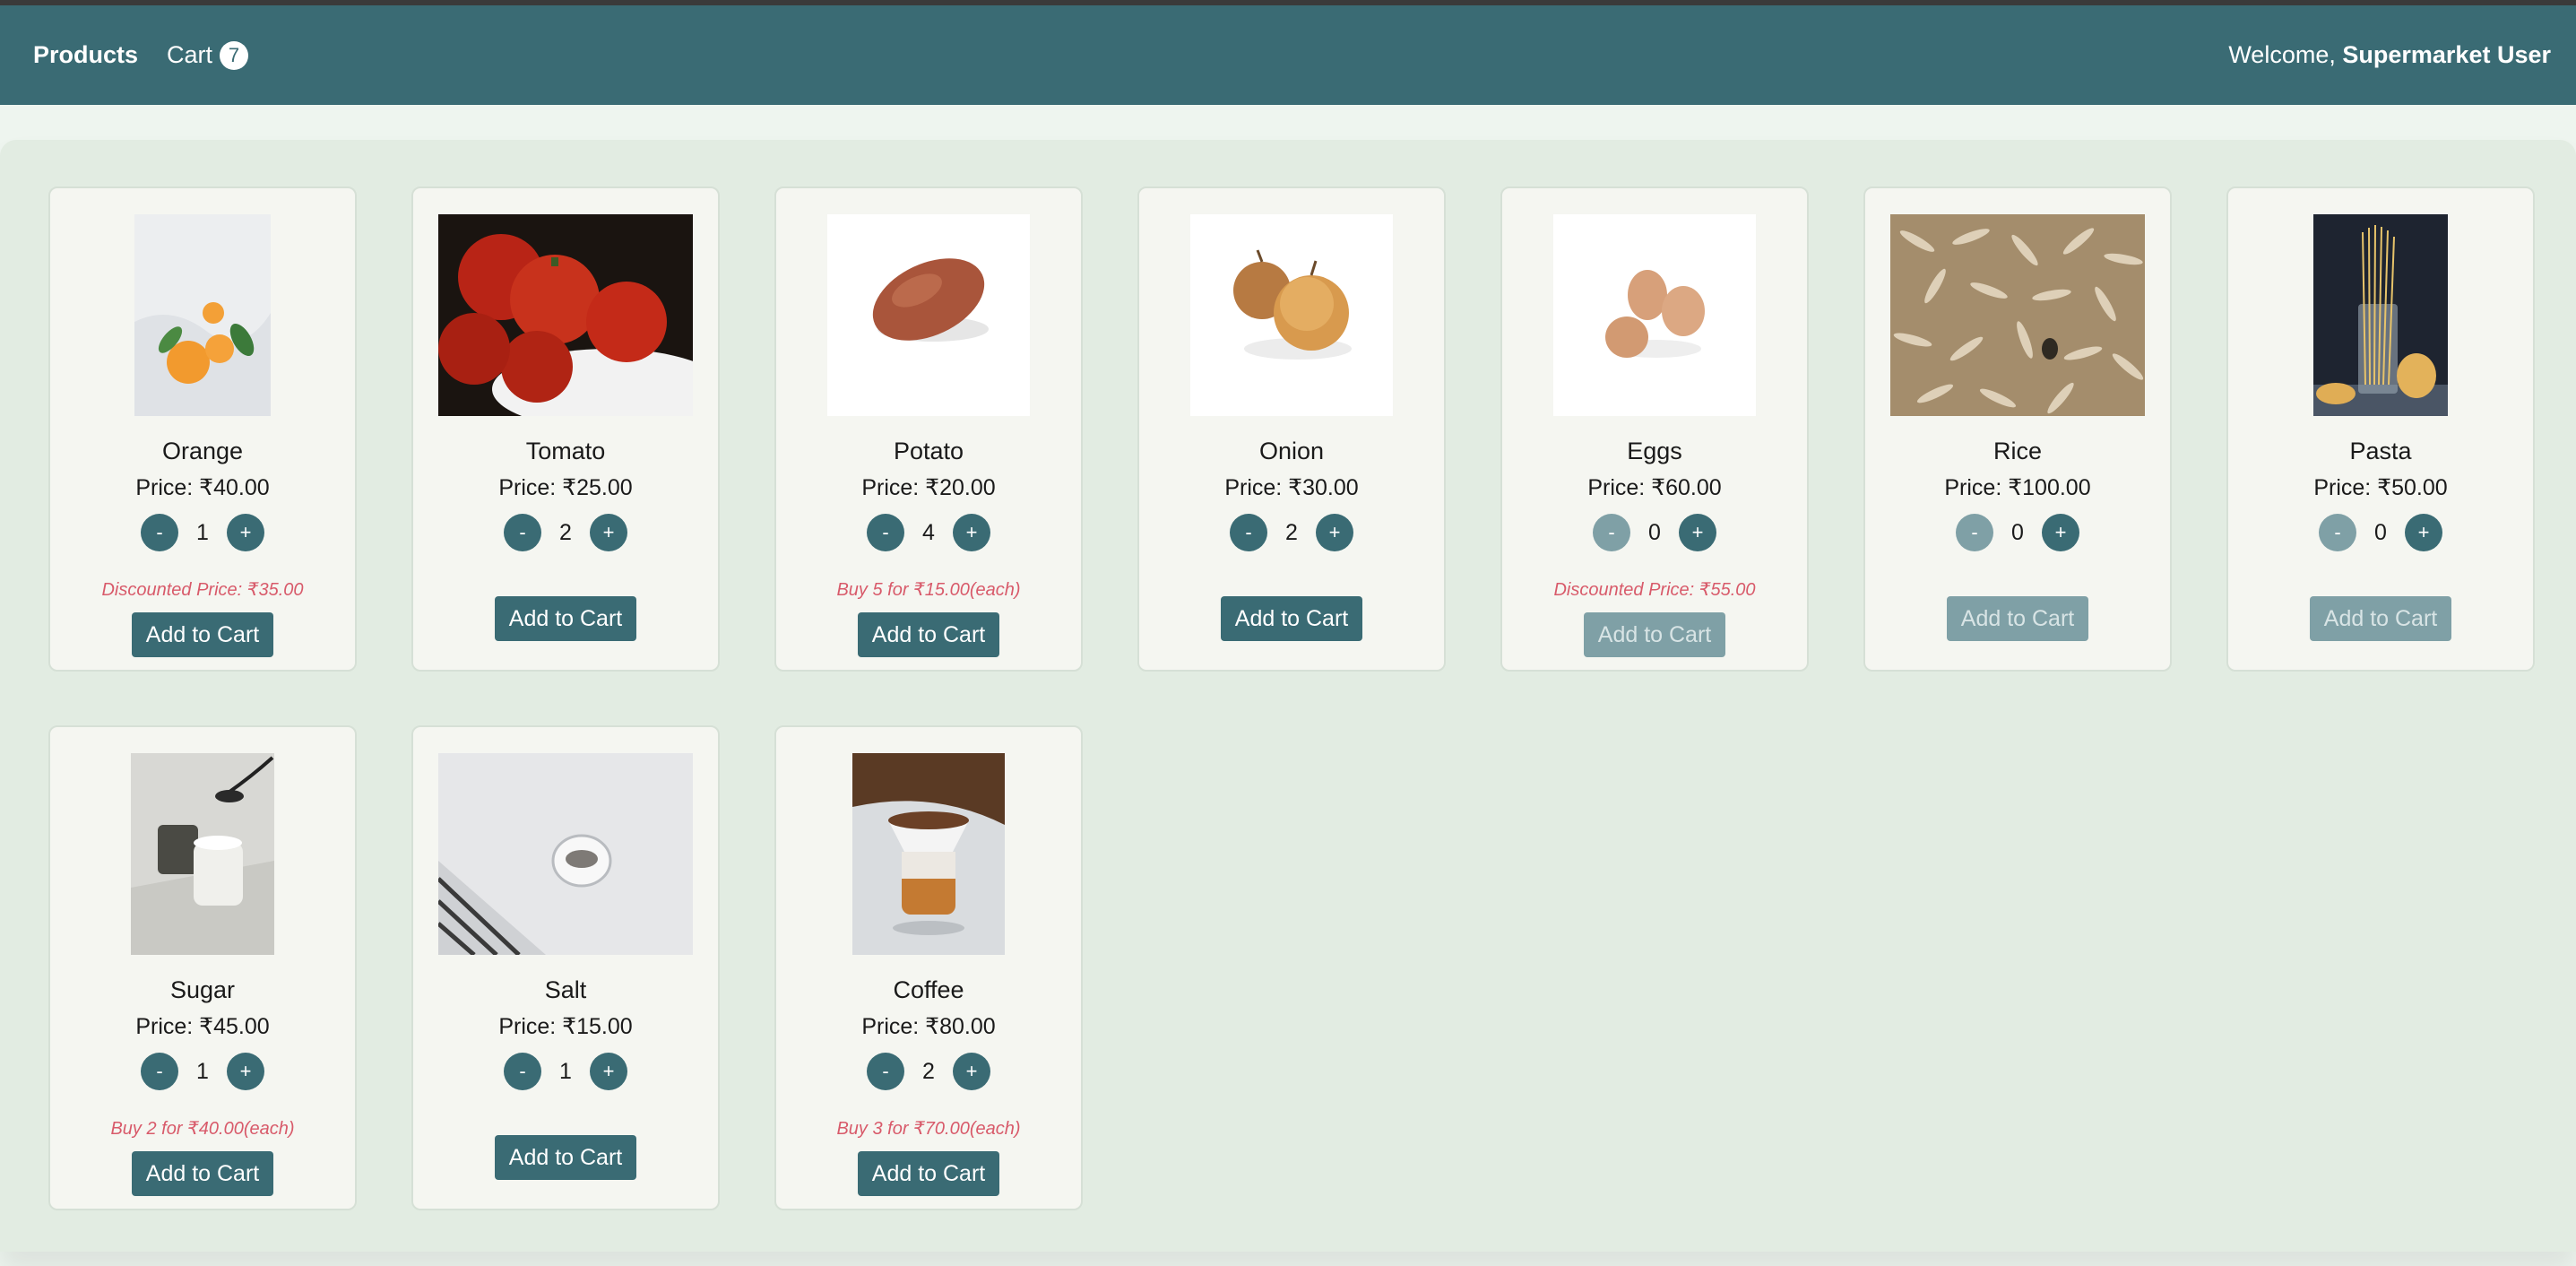 The height and width of the screenshot is (1266, 2576). Describe the element at coordinates (1291, 487) in the screenshot. I see `product-price: Price: ₹30.00` at that location.